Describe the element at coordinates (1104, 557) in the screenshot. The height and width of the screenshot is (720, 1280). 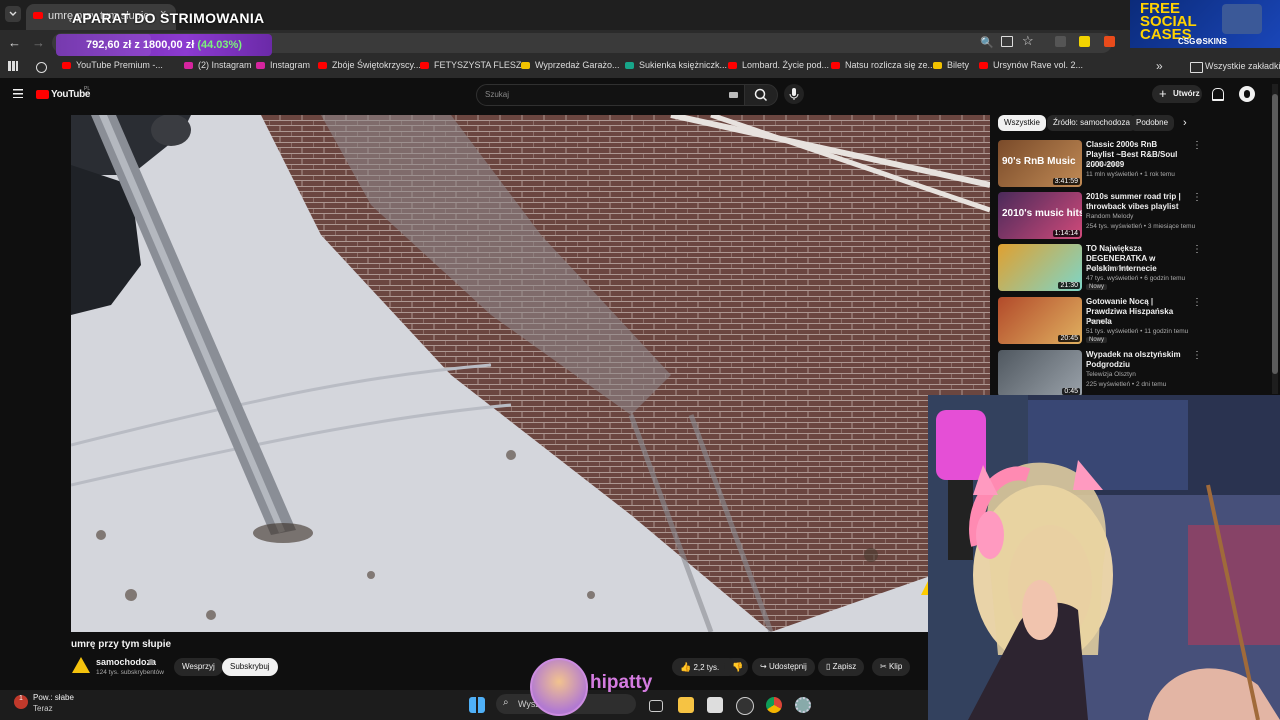
I see `webcam-frame` at that location.